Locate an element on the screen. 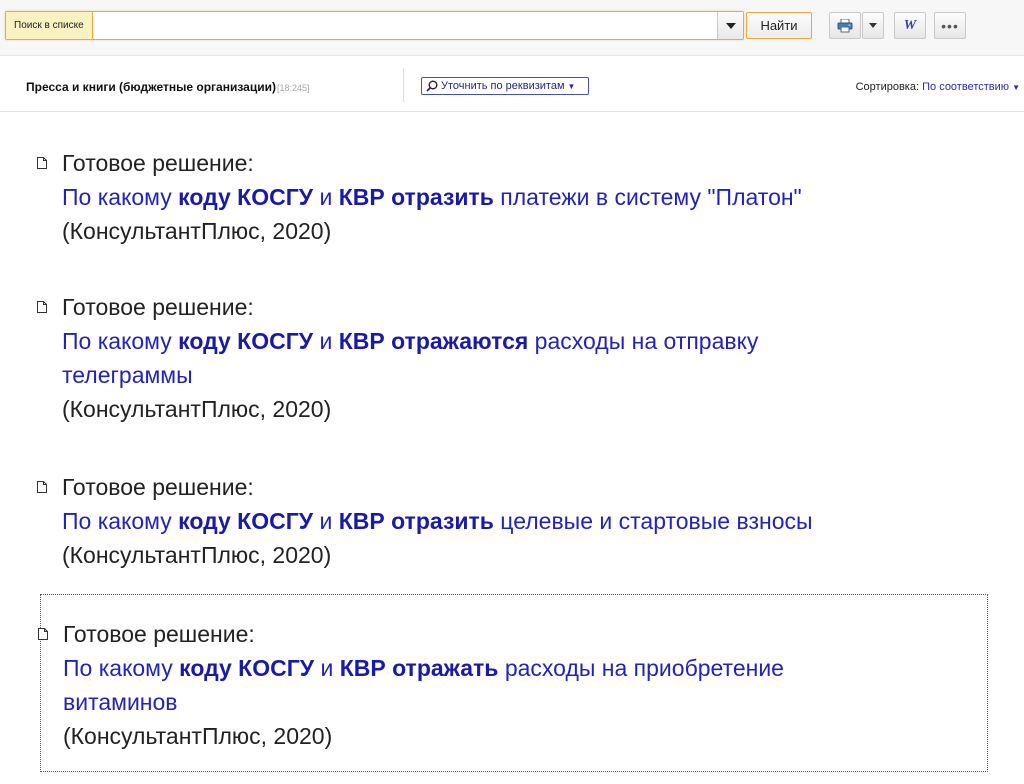  print-options-dropdown is located at coordinates (873, 25).